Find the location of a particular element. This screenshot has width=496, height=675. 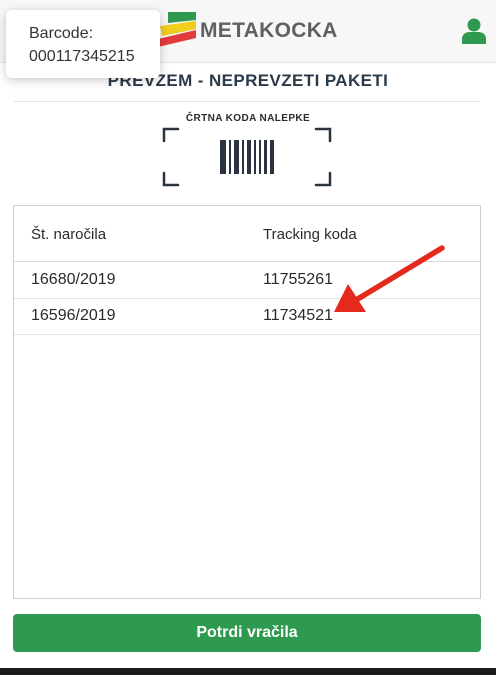

barcode-popup: Barcode: 000117345215 is located at coordinates (83, 44).